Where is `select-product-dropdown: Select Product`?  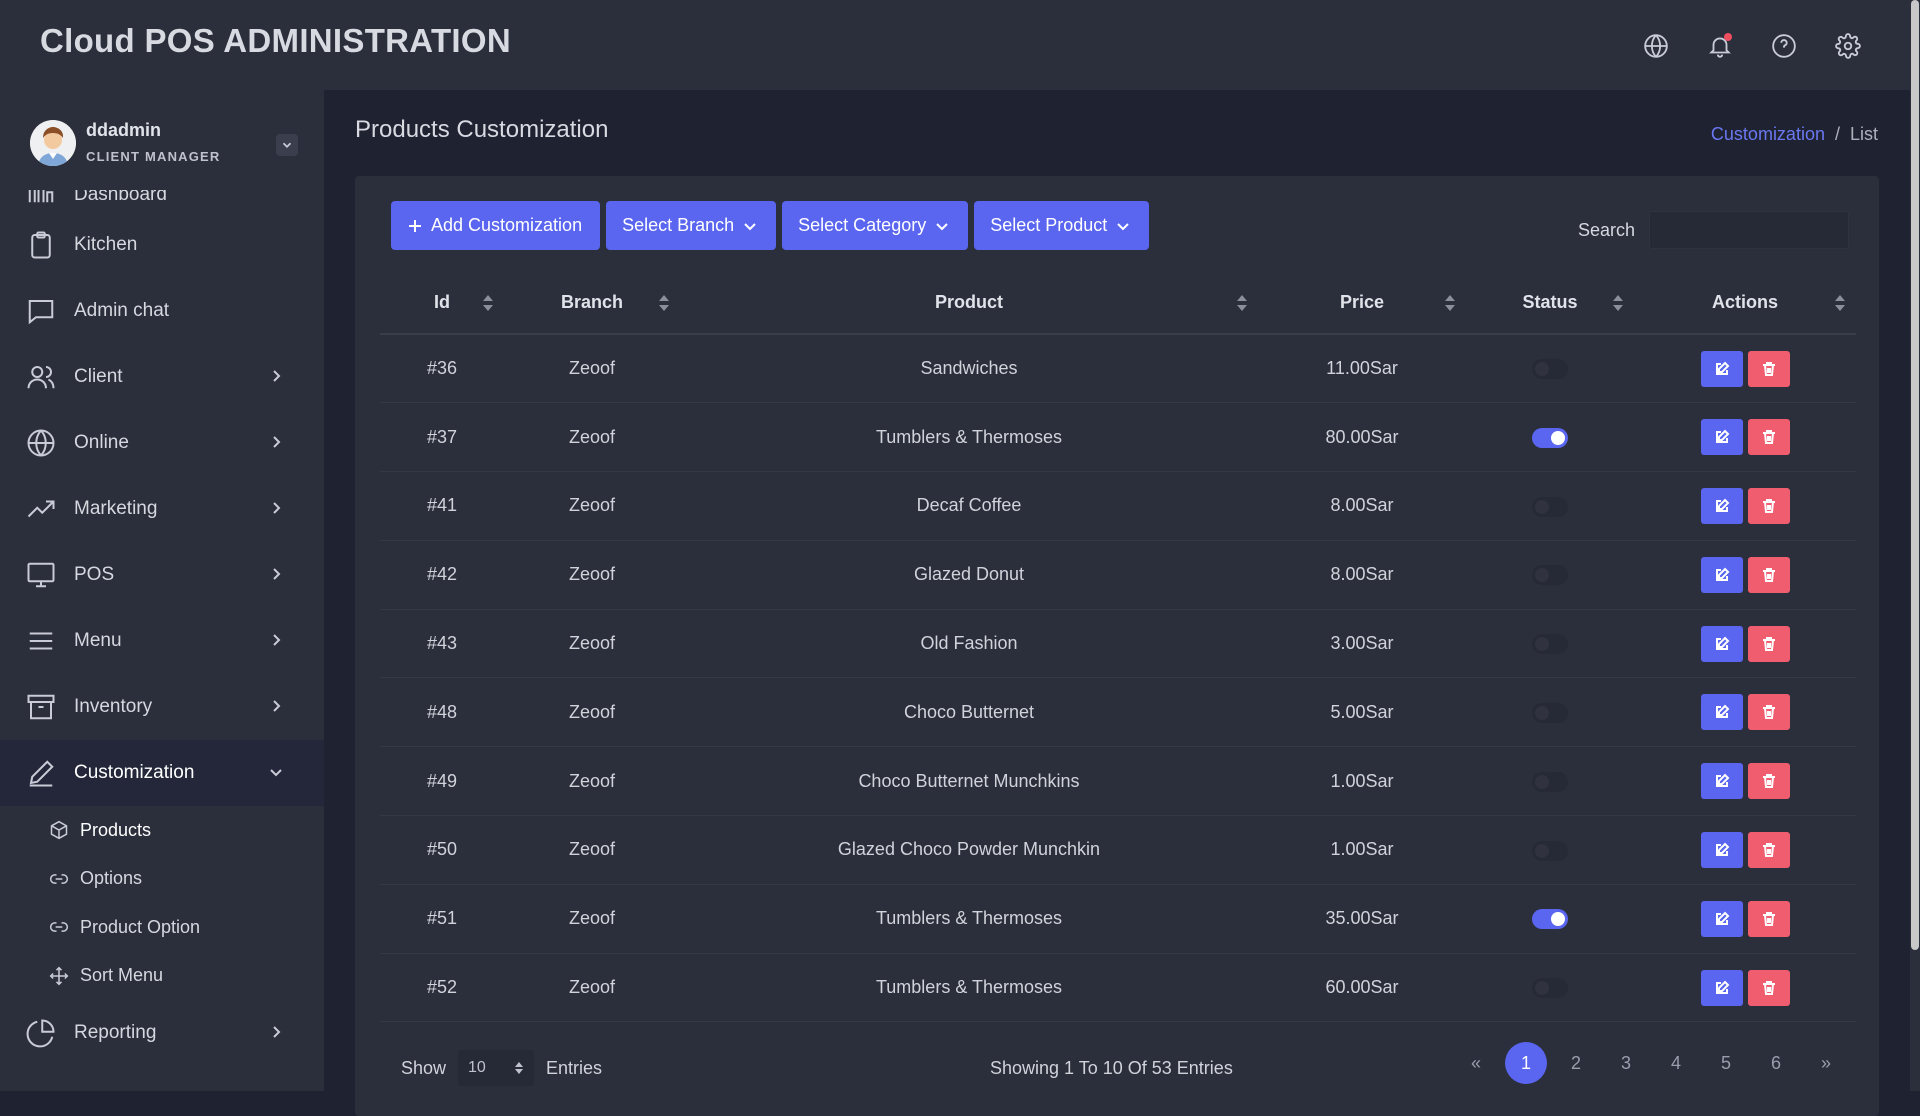 select-product-dropdown: Select Product is located at coordinates (1062, 225).